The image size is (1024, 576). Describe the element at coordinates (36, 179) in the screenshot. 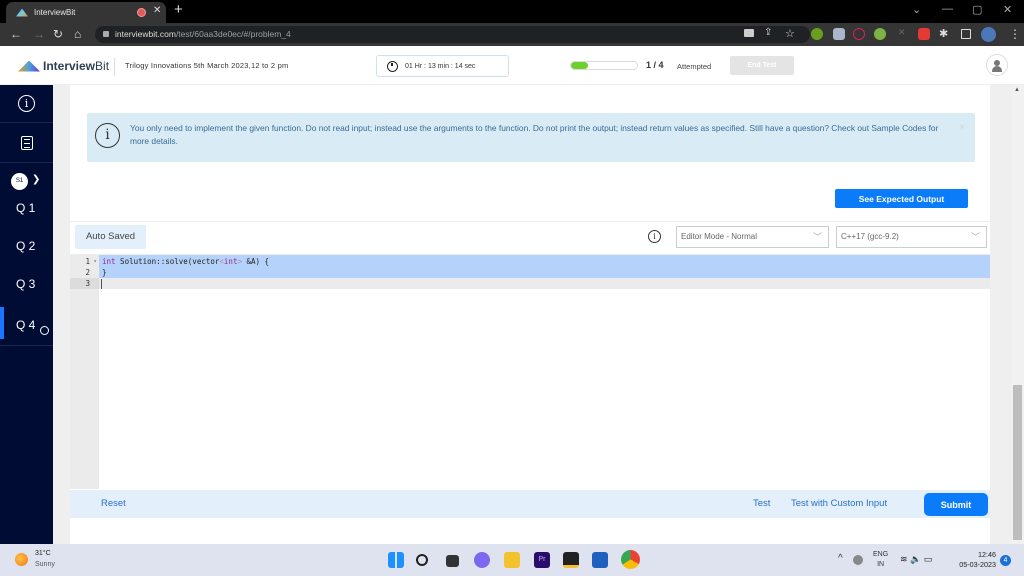

I see `chevron-down-icon: ❯` at that location.